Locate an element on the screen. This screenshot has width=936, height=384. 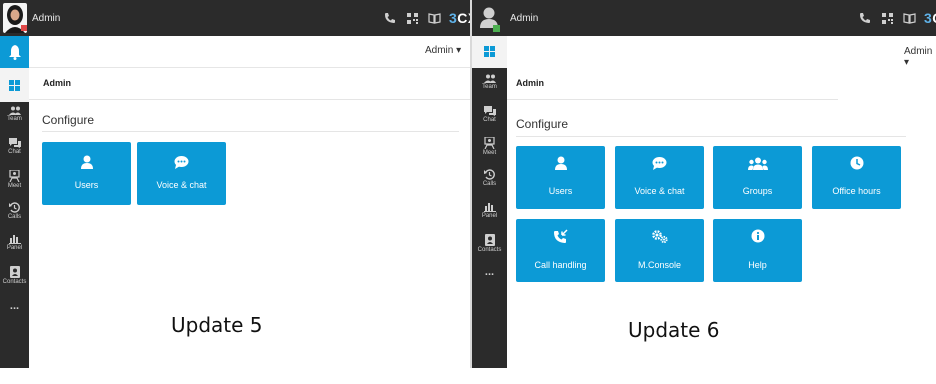
caption-label: Update 5 is located at coordinates (217, 325).